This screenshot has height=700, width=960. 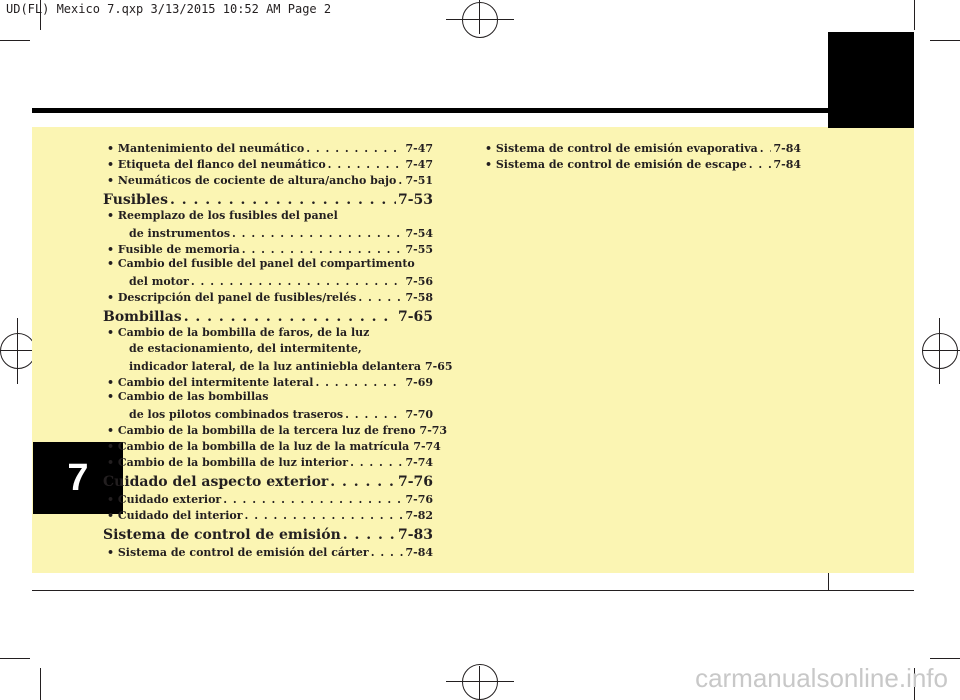 What do you see at coordinates (228, 462) in the screenshot?
I see `toc-entry-title: • Cambio de la bombilla de luz interior` at bounding box center [228, 462].